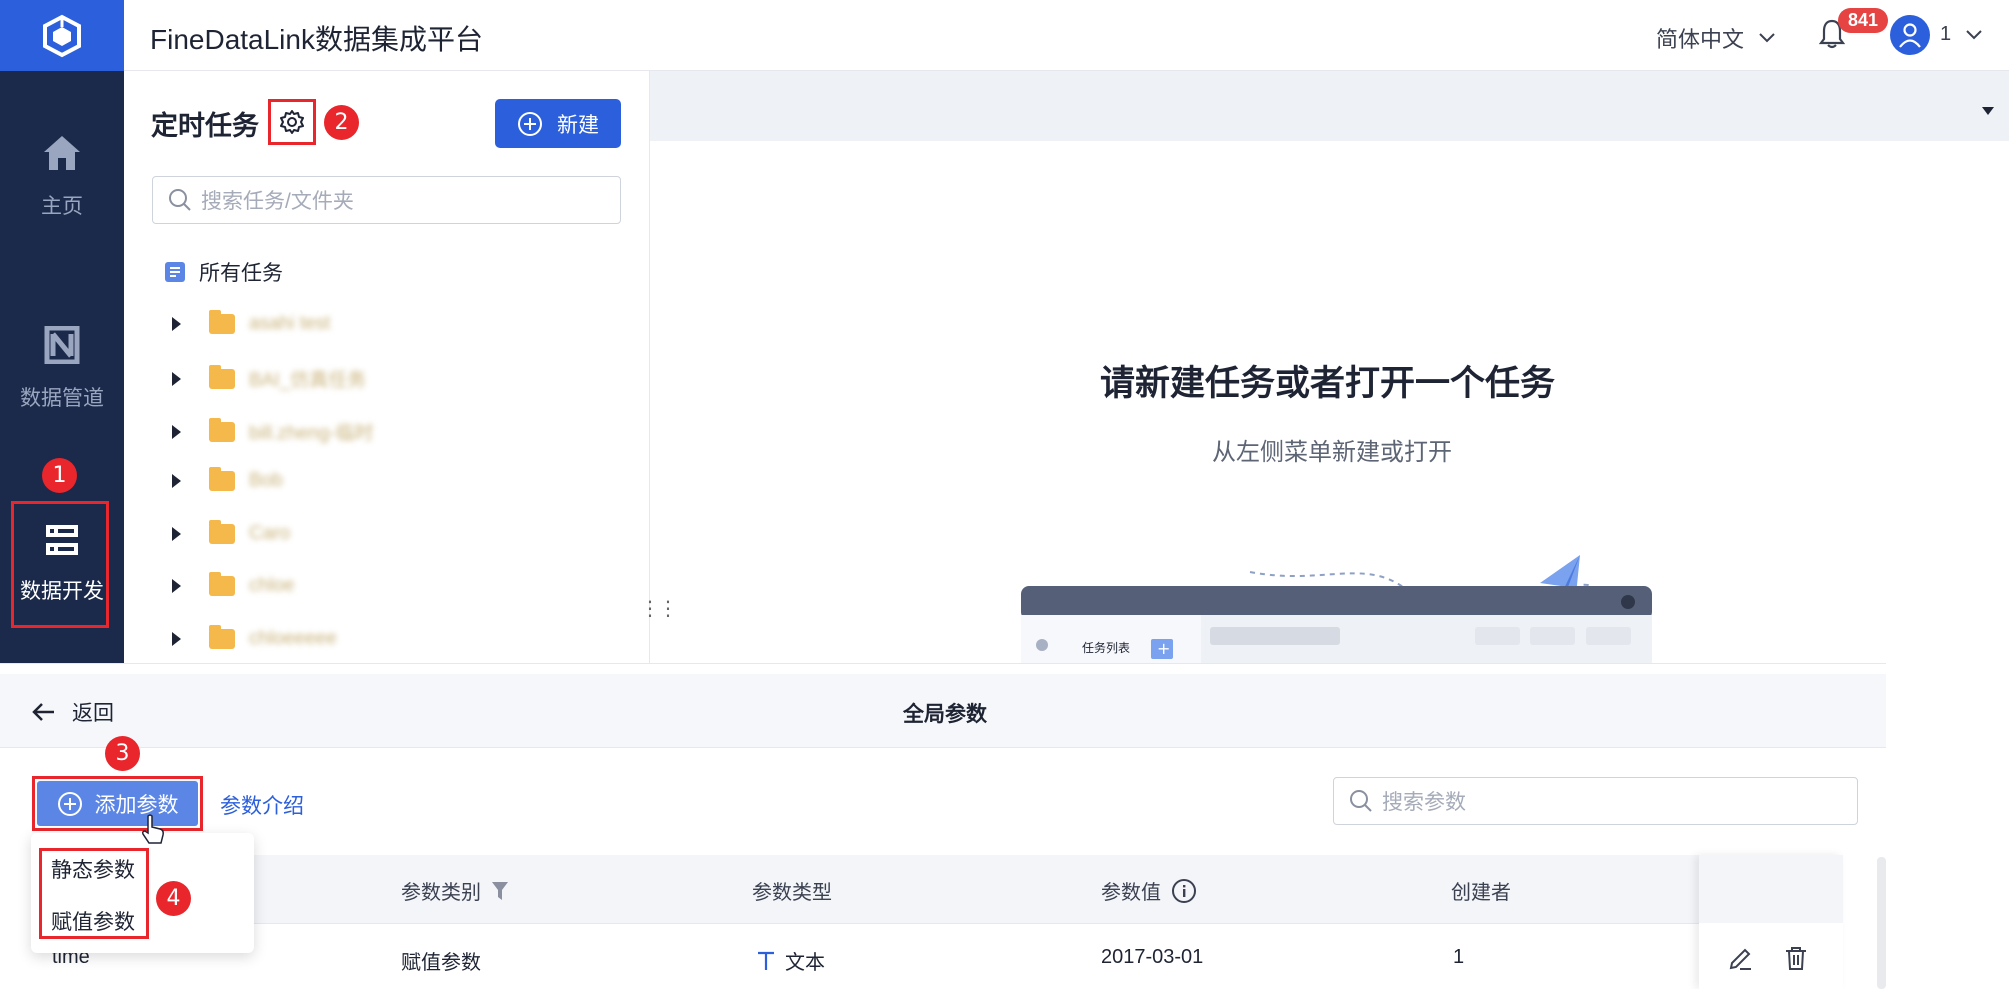 This screenshot has width=2009, height=989. I want to click on folder-row: chloe, so click(233, 584).